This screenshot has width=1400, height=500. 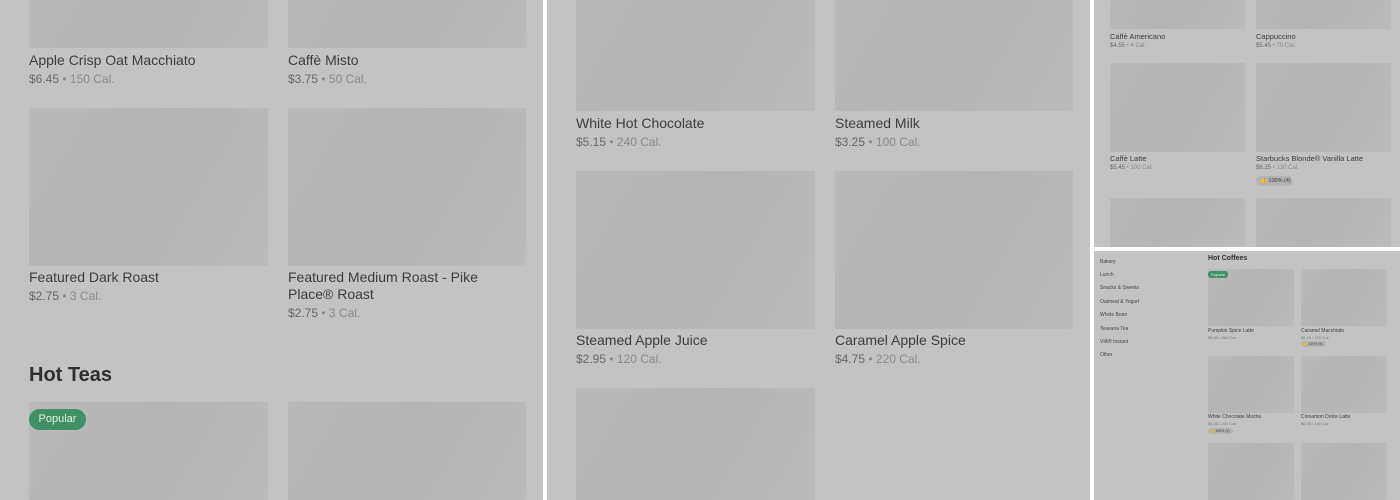 What do you see at coordinates (1138, 46) in the screenshot?
I see `item-calories: 4 Cal.` at bounding box center [1138, 46].